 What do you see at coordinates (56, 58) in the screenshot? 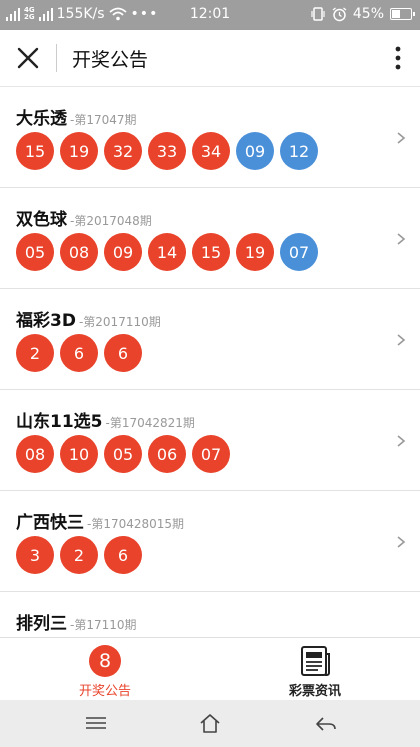
I see `header-divider` at bounding box center [56, 58].